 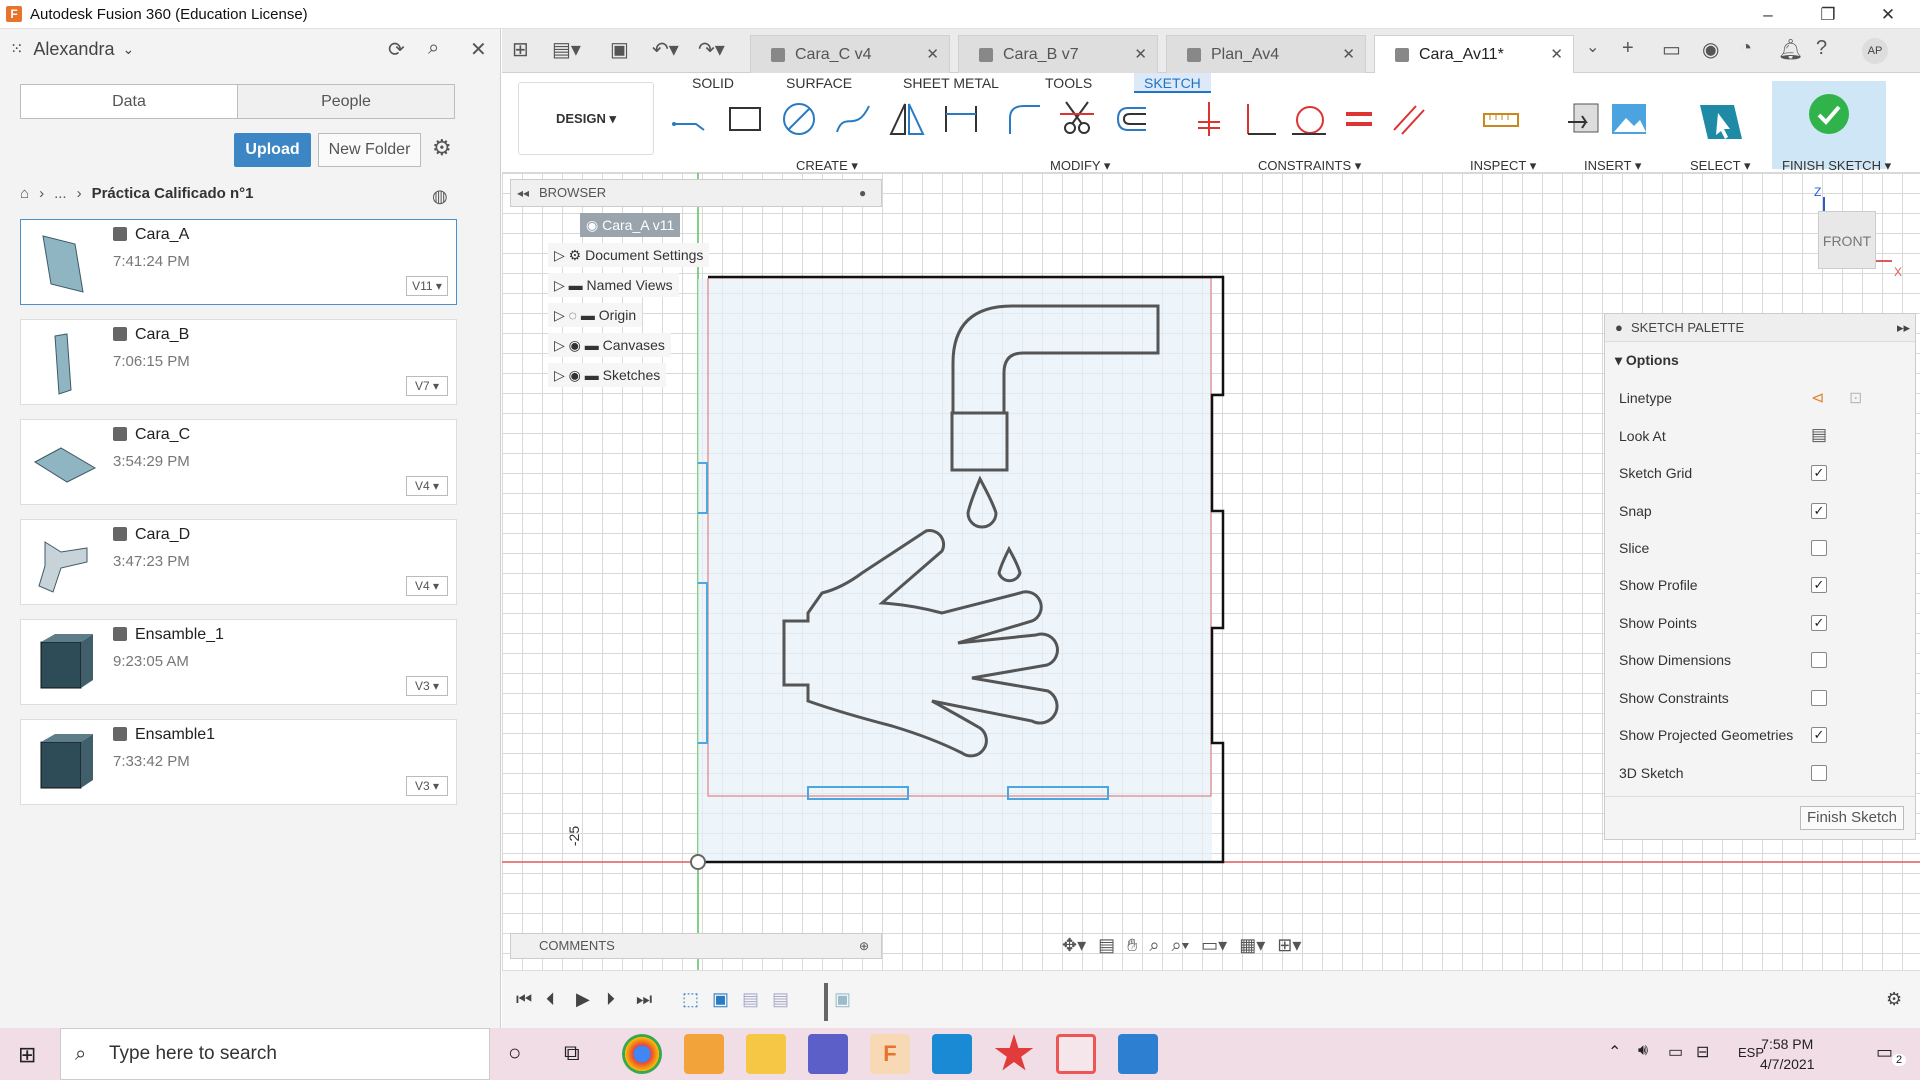 I want to click on create-menu: CREATE ▾, so click(x=827, y=166).